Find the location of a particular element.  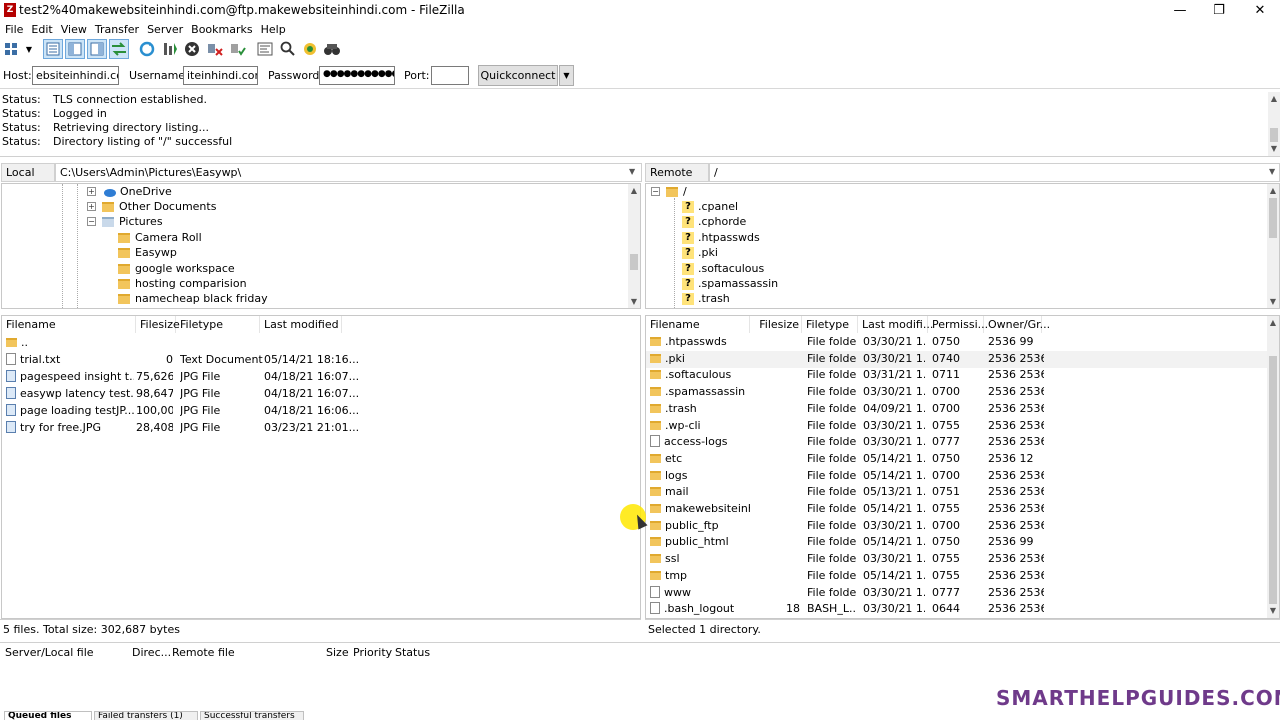

tree-item: ? .cphorde is located at coordinates (714, 221).